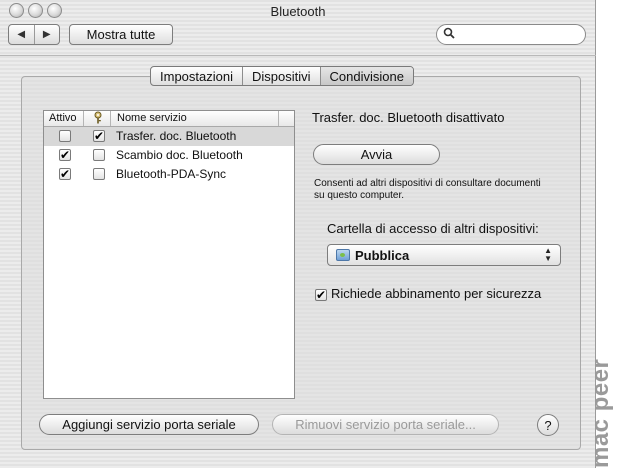 The width and height of the screenshot is (624, 468). Describe the element at coordinates (298, 37) in the screenshot. I see `toolbar: ◀ ▶ Mostra tutte` at that location.